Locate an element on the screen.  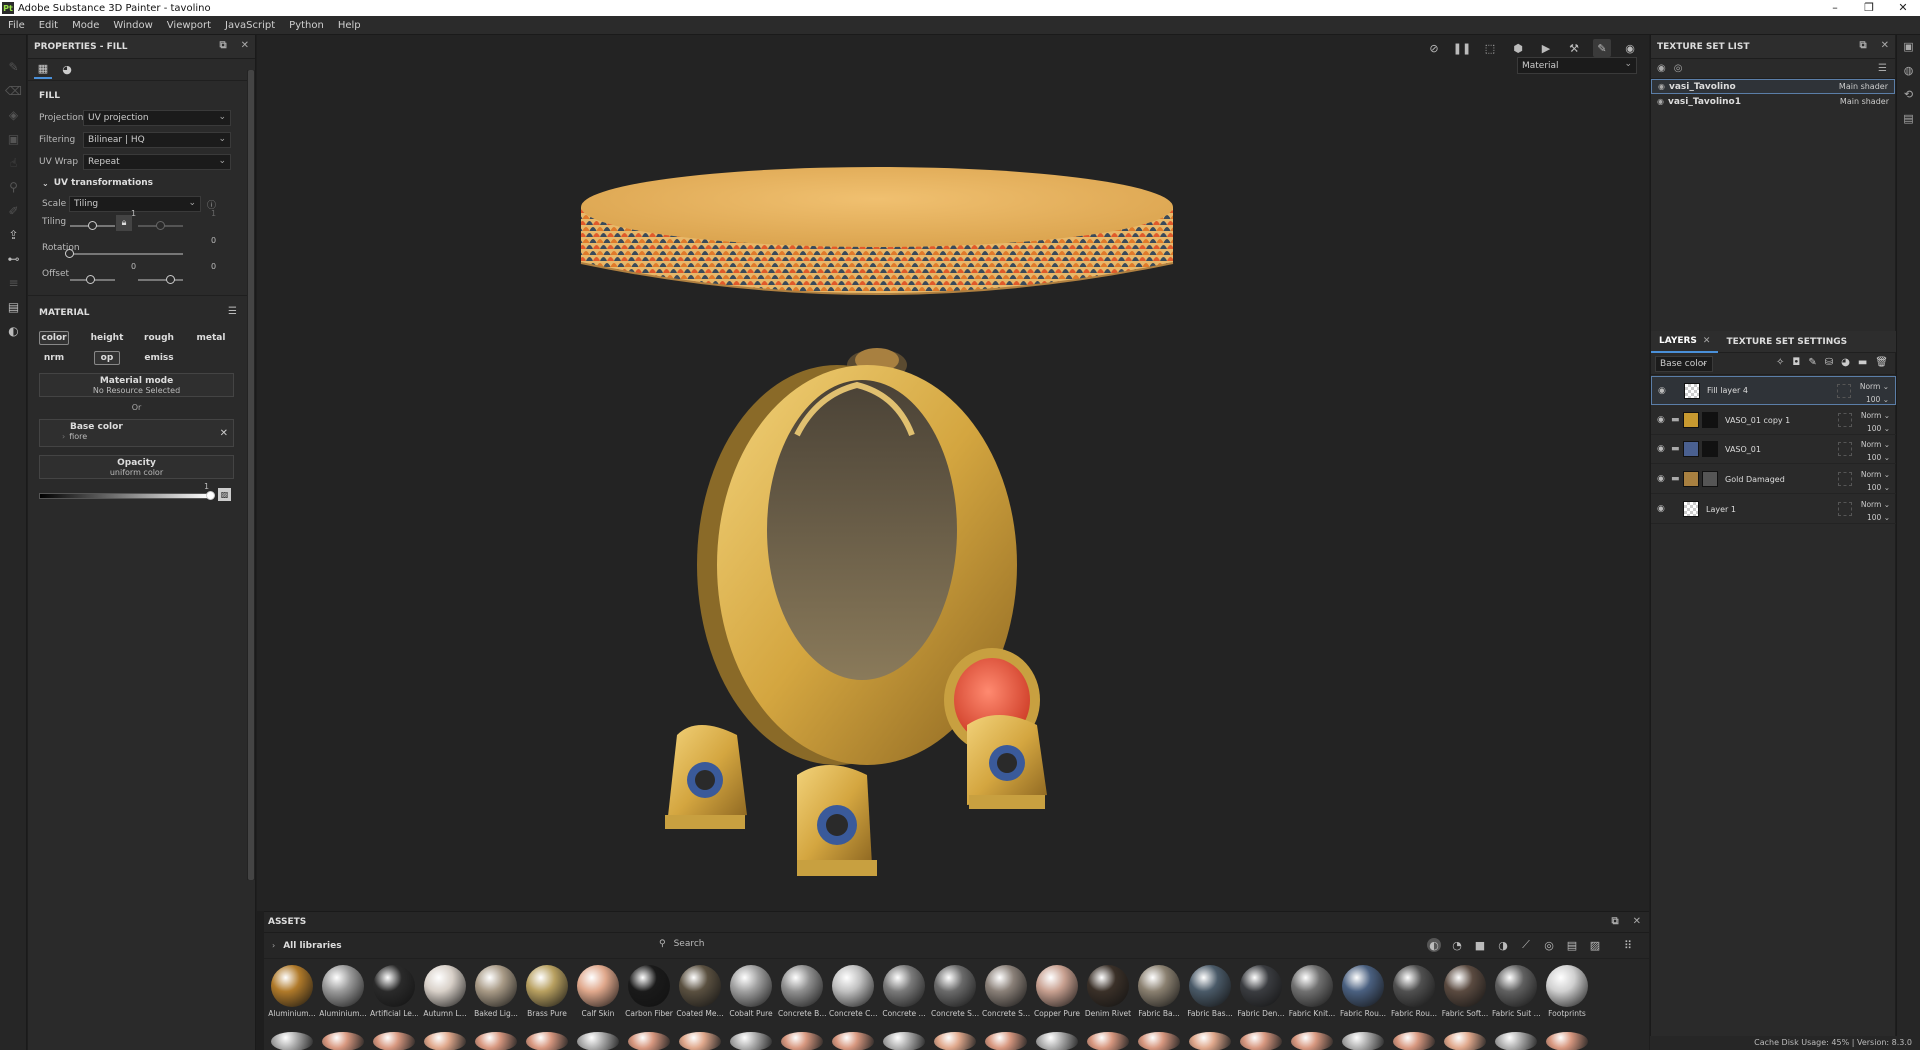
projection-icon: ◈ is located at coordinates (13, 115).